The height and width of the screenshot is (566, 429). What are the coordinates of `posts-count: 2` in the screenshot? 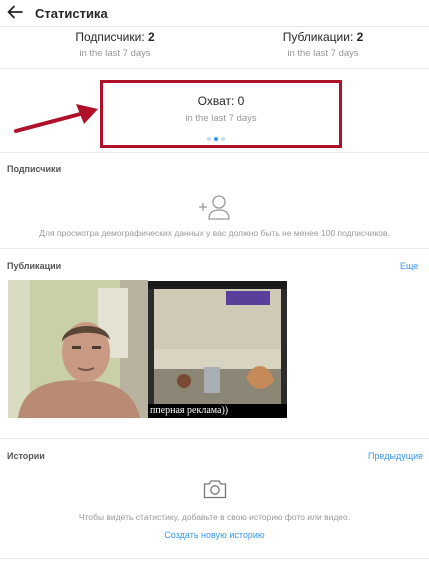 It's located at (360, 37).